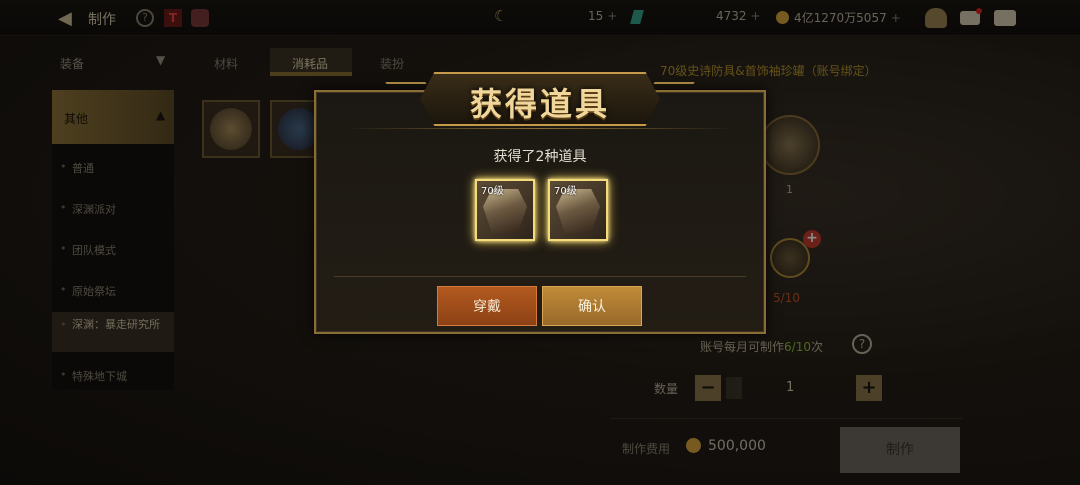 The height and width of the screenshot is (485, 1080). Describe the element at coordinates (540, 157) in the screenshot. I see `dialog-subtitle: 获得了2种道具` at that location.